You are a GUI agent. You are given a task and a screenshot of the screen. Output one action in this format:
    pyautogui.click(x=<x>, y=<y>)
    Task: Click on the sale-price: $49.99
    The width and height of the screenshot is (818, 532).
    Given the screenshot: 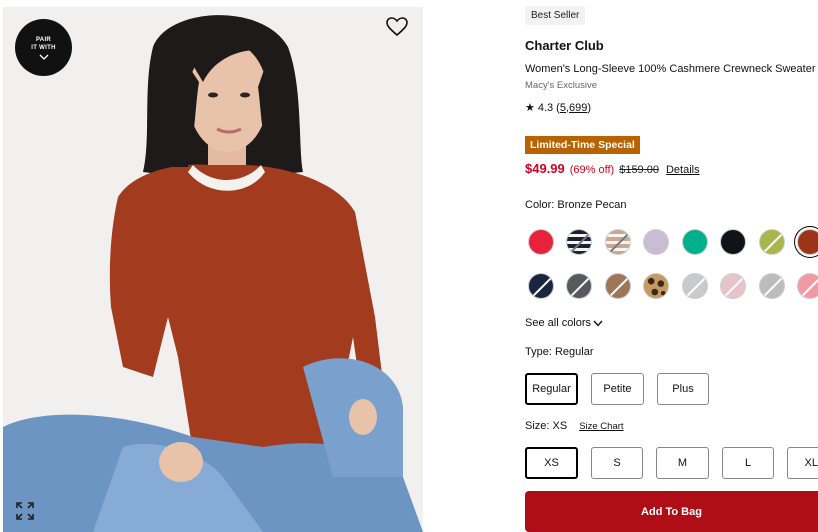 What is the action you would take?
    pyautogui.click(x=545, y=168)
    